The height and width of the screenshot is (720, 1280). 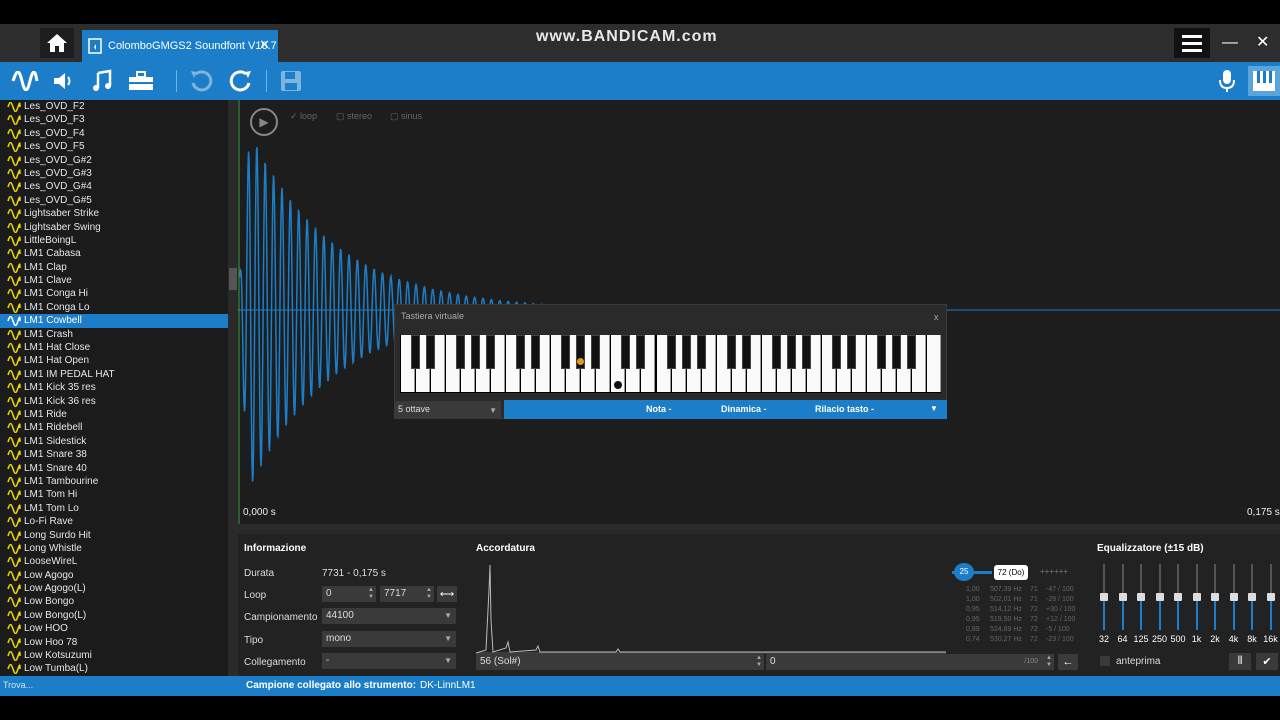 I want to click on white-key, so click(x=934, y=363).